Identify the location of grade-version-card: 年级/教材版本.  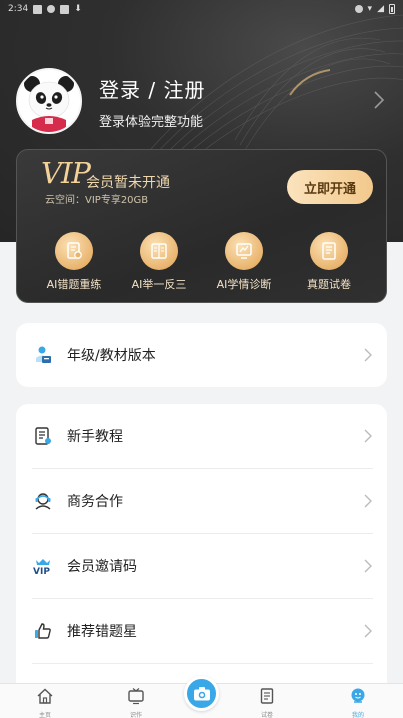
(201, 355).